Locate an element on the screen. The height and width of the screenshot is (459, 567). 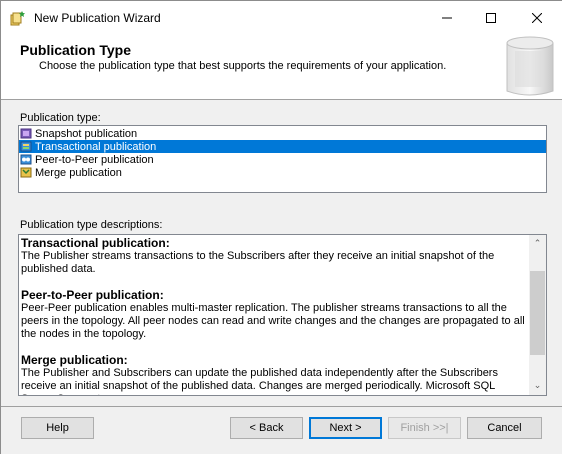
peer-to-peer-publication-icon is located at coordinates (26, 159).